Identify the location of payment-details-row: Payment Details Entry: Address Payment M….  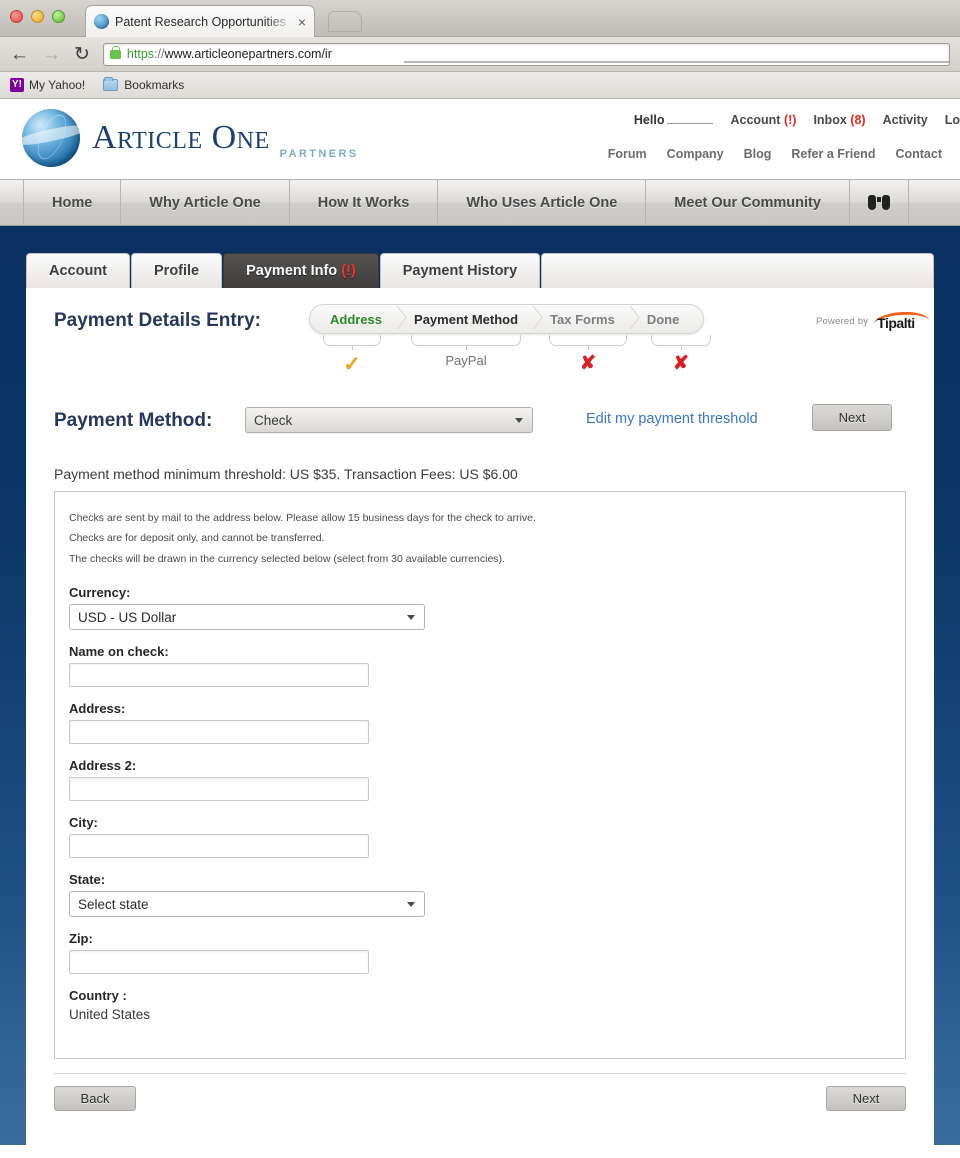
(480, 343).